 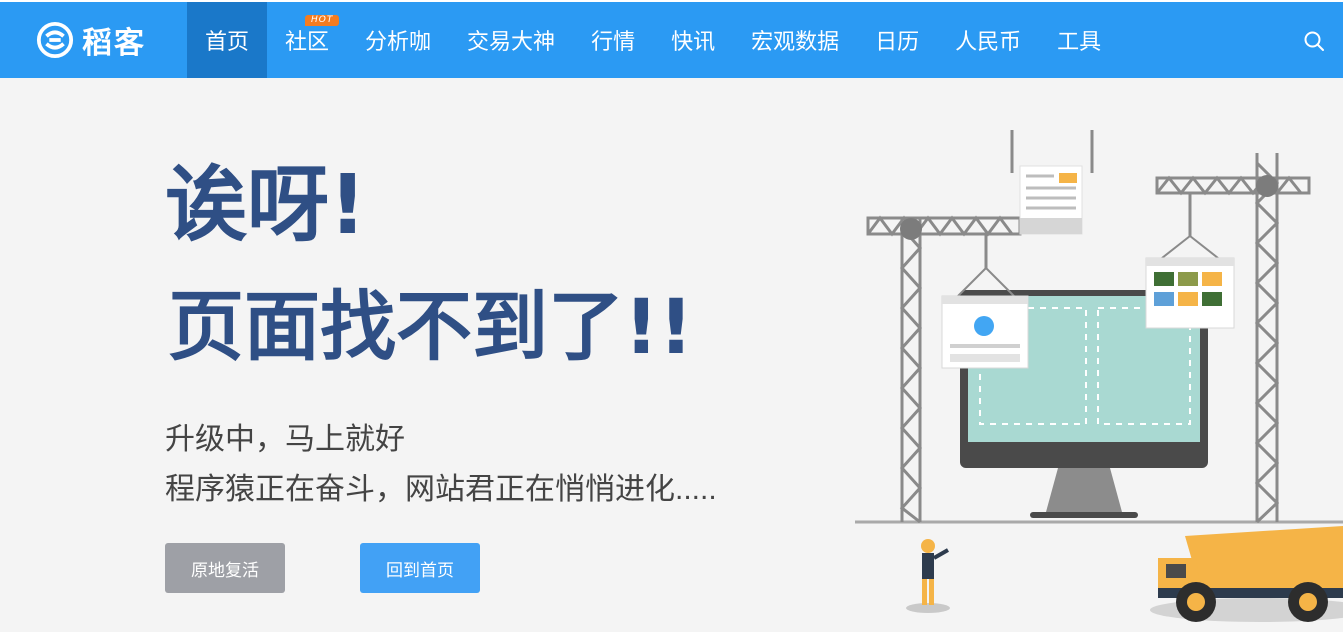 I want to click on nav-item-label: 首页, so click(x=227, y=42).